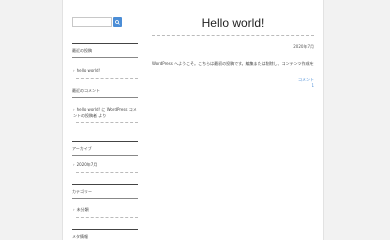 This screenshot has width=390, height=240. I want to click on widget-title: カテゴリー, so click(82, 191).